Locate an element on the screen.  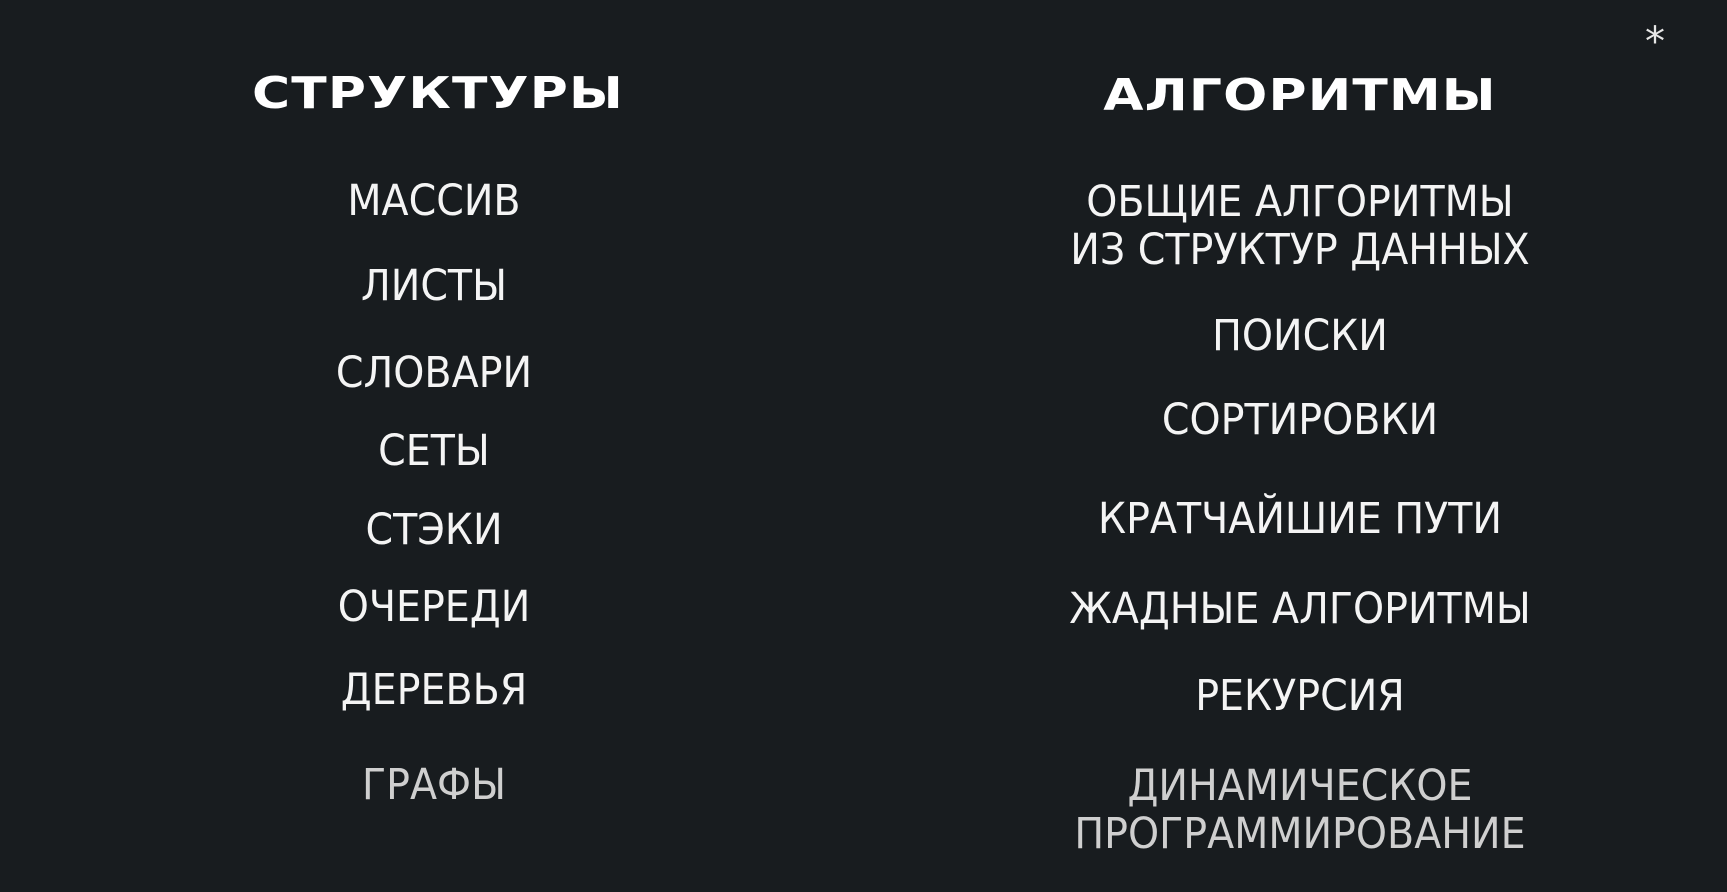
algorithm-item-recursion: РЕКУРСИЯ is located at coordinates (1300, 696).